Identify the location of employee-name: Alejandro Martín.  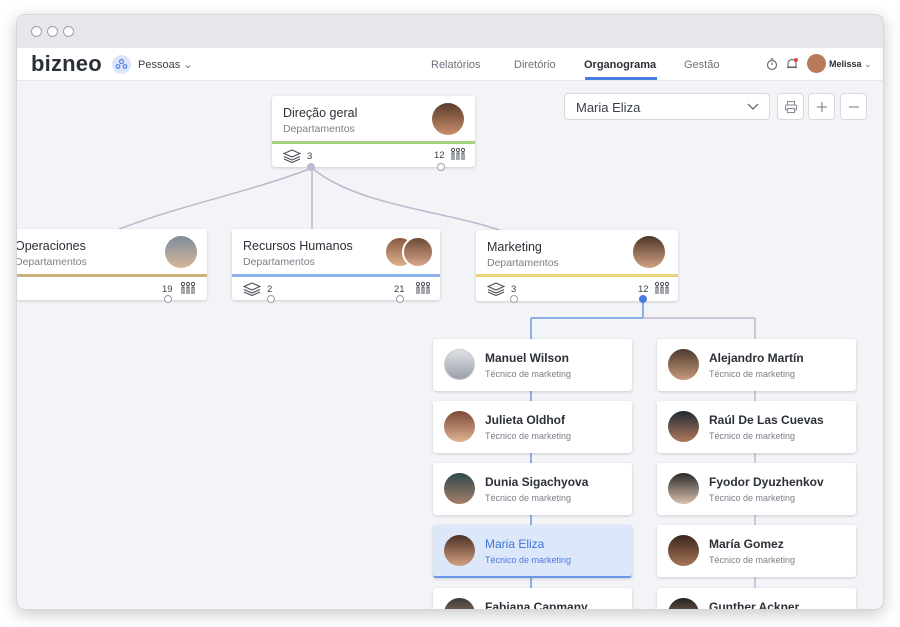
(756, 358).